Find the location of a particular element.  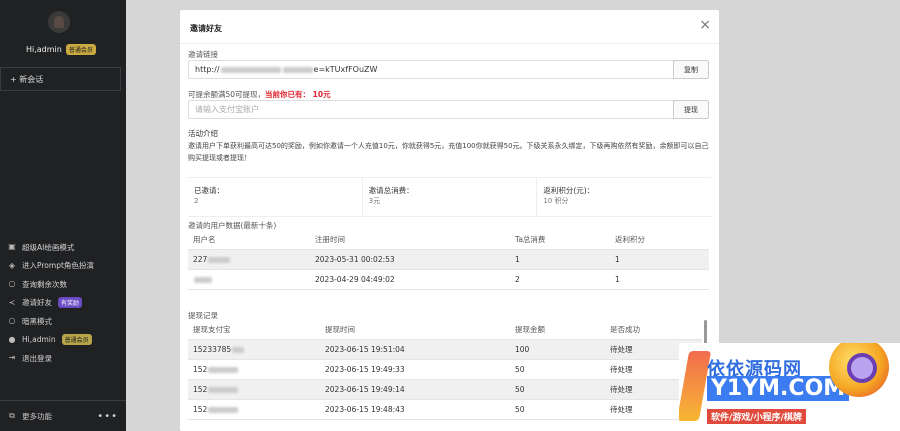

cube-icon: ◈ is located at coordinates (12, 265).